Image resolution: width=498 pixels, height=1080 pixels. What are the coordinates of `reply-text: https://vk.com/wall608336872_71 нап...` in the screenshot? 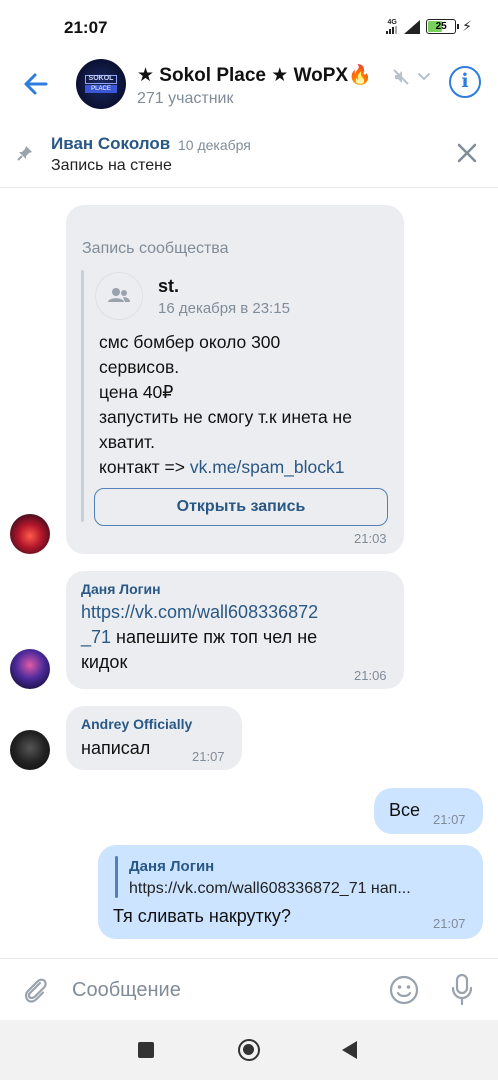 It's located at (270, 888).